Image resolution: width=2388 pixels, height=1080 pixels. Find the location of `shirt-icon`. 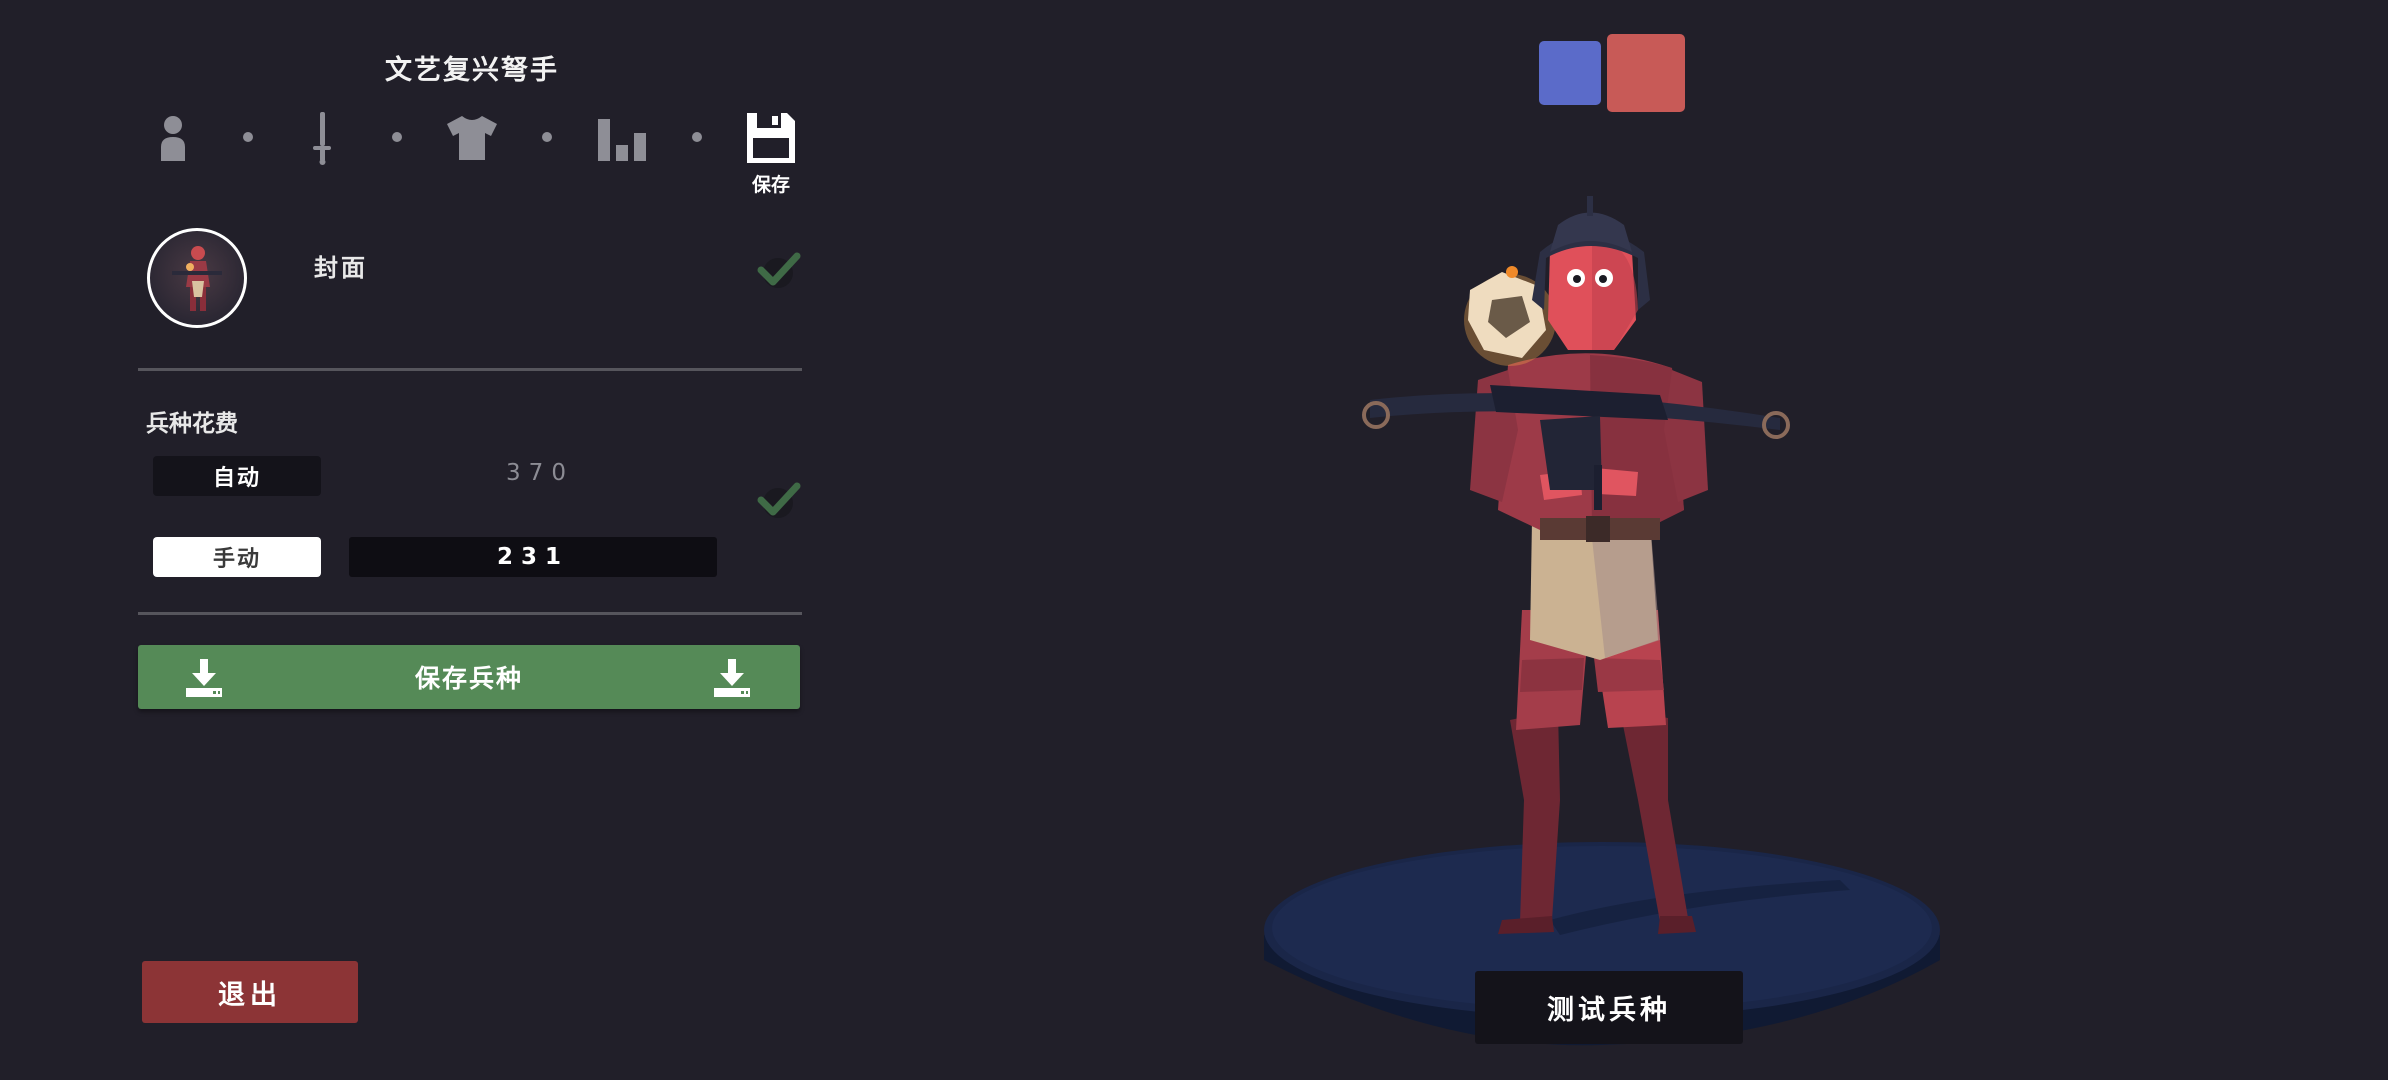

shirt-icon is located at coordinates (472, 138).